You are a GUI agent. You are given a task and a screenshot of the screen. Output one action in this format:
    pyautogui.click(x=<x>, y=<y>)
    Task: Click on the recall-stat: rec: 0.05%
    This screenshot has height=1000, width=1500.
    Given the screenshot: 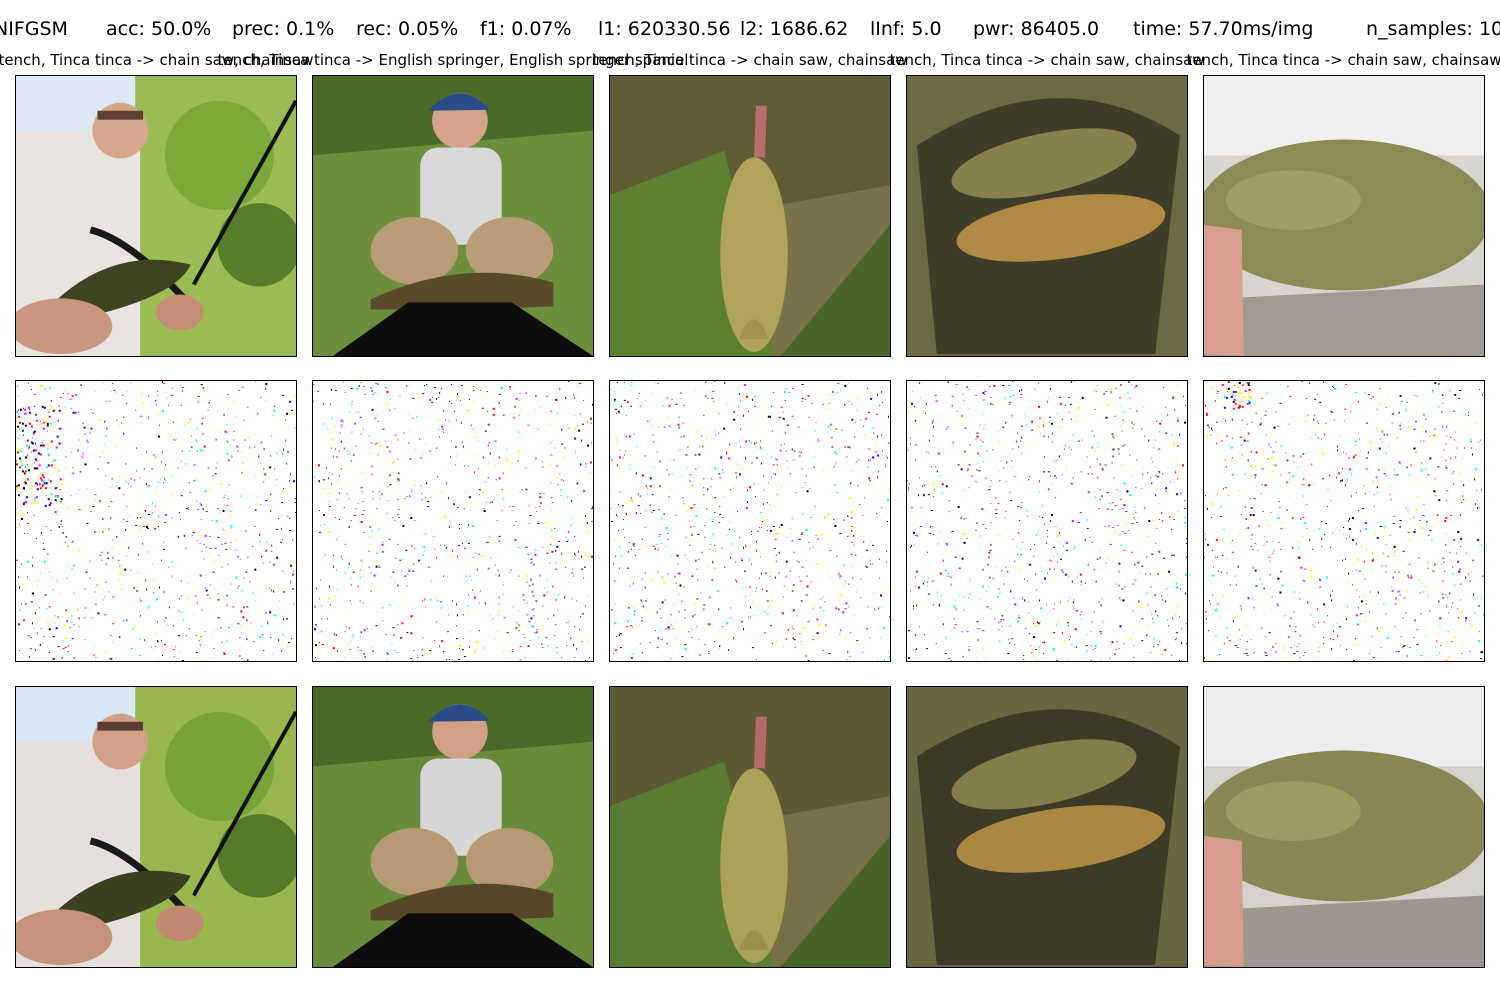 What is the action you would take?
    pyautogui.click(x=407, y=29)
    